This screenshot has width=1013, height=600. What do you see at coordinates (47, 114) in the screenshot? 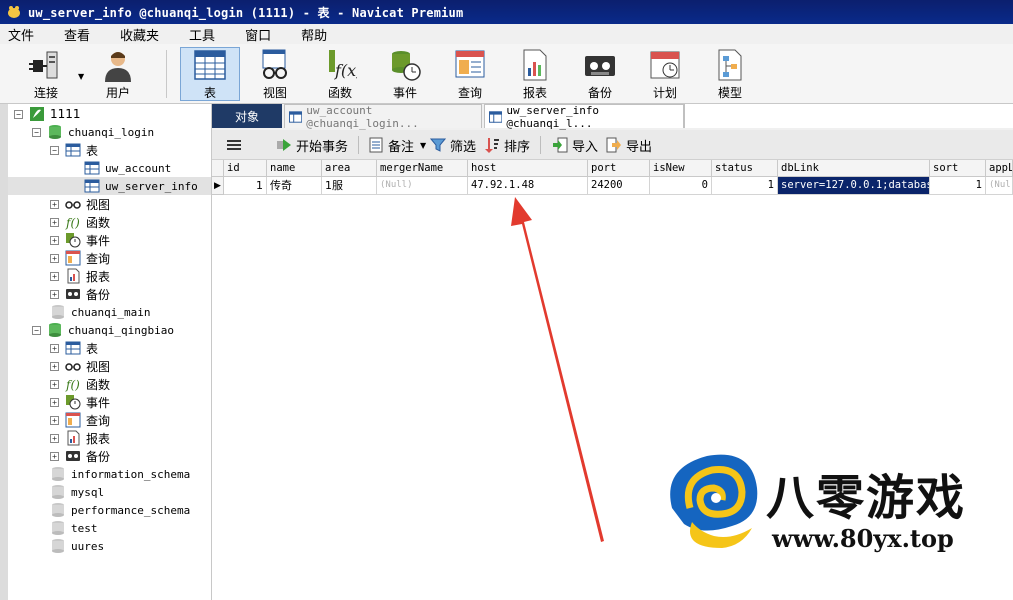
I see `tree-connection: − 1111` at bounding box center [47, 114].